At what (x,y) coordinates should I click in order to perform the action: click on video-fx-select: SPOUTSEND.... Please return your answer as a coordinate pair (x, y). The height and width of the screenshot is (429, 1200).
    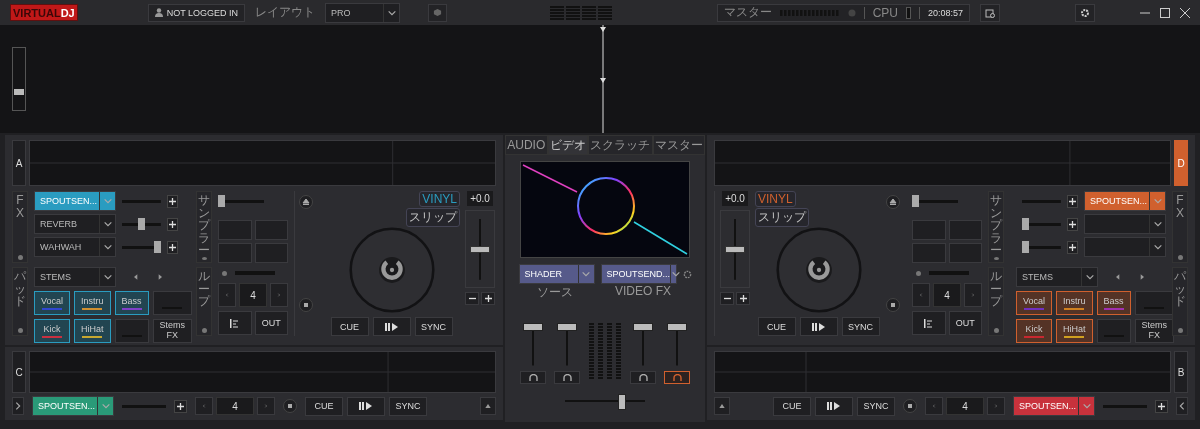
    Looking at the image, I should click on (638, 274).